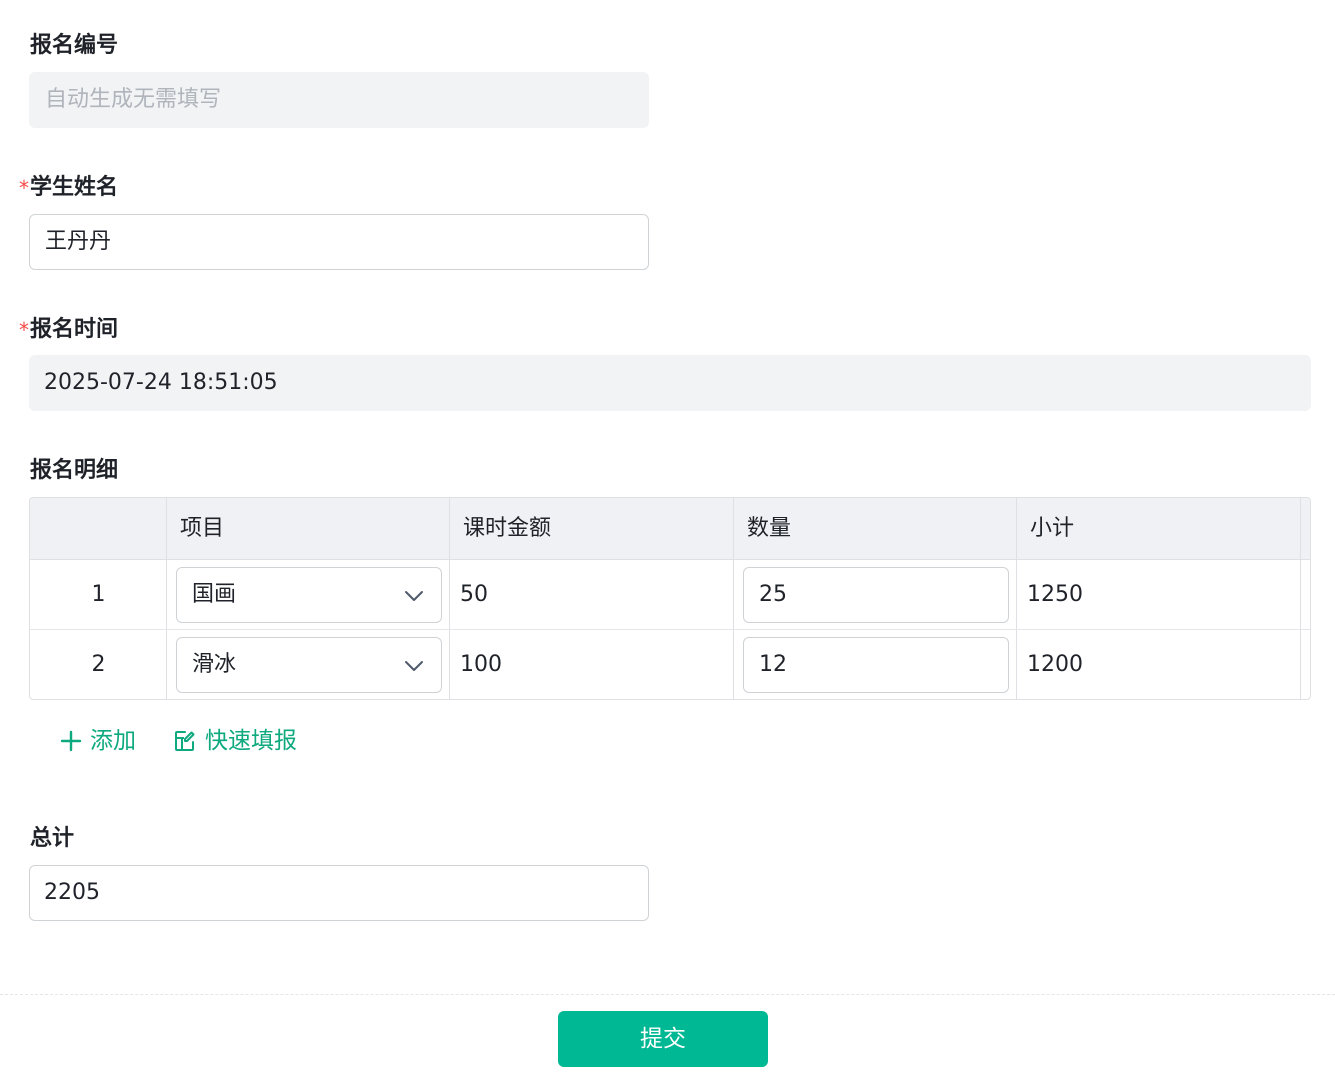 The height and width of the screenshot is (1075, 1335). Describe the element at coordinates (52, 838) in the screenshot. I see `total-label: 总计` at that location.